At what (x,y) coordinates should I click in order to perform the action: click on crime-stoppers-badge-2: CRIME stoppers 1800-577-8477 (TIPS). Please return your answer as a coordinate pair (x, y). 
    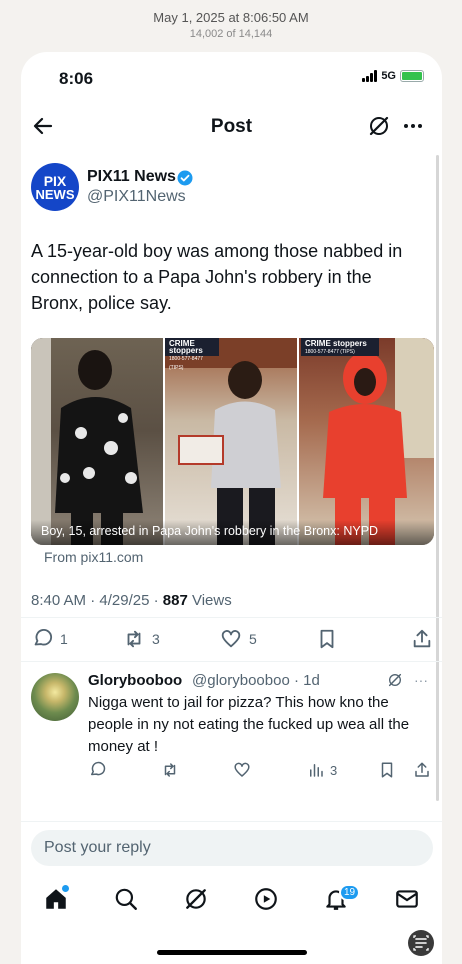
    Looking at the image, I should click on (340, 347).